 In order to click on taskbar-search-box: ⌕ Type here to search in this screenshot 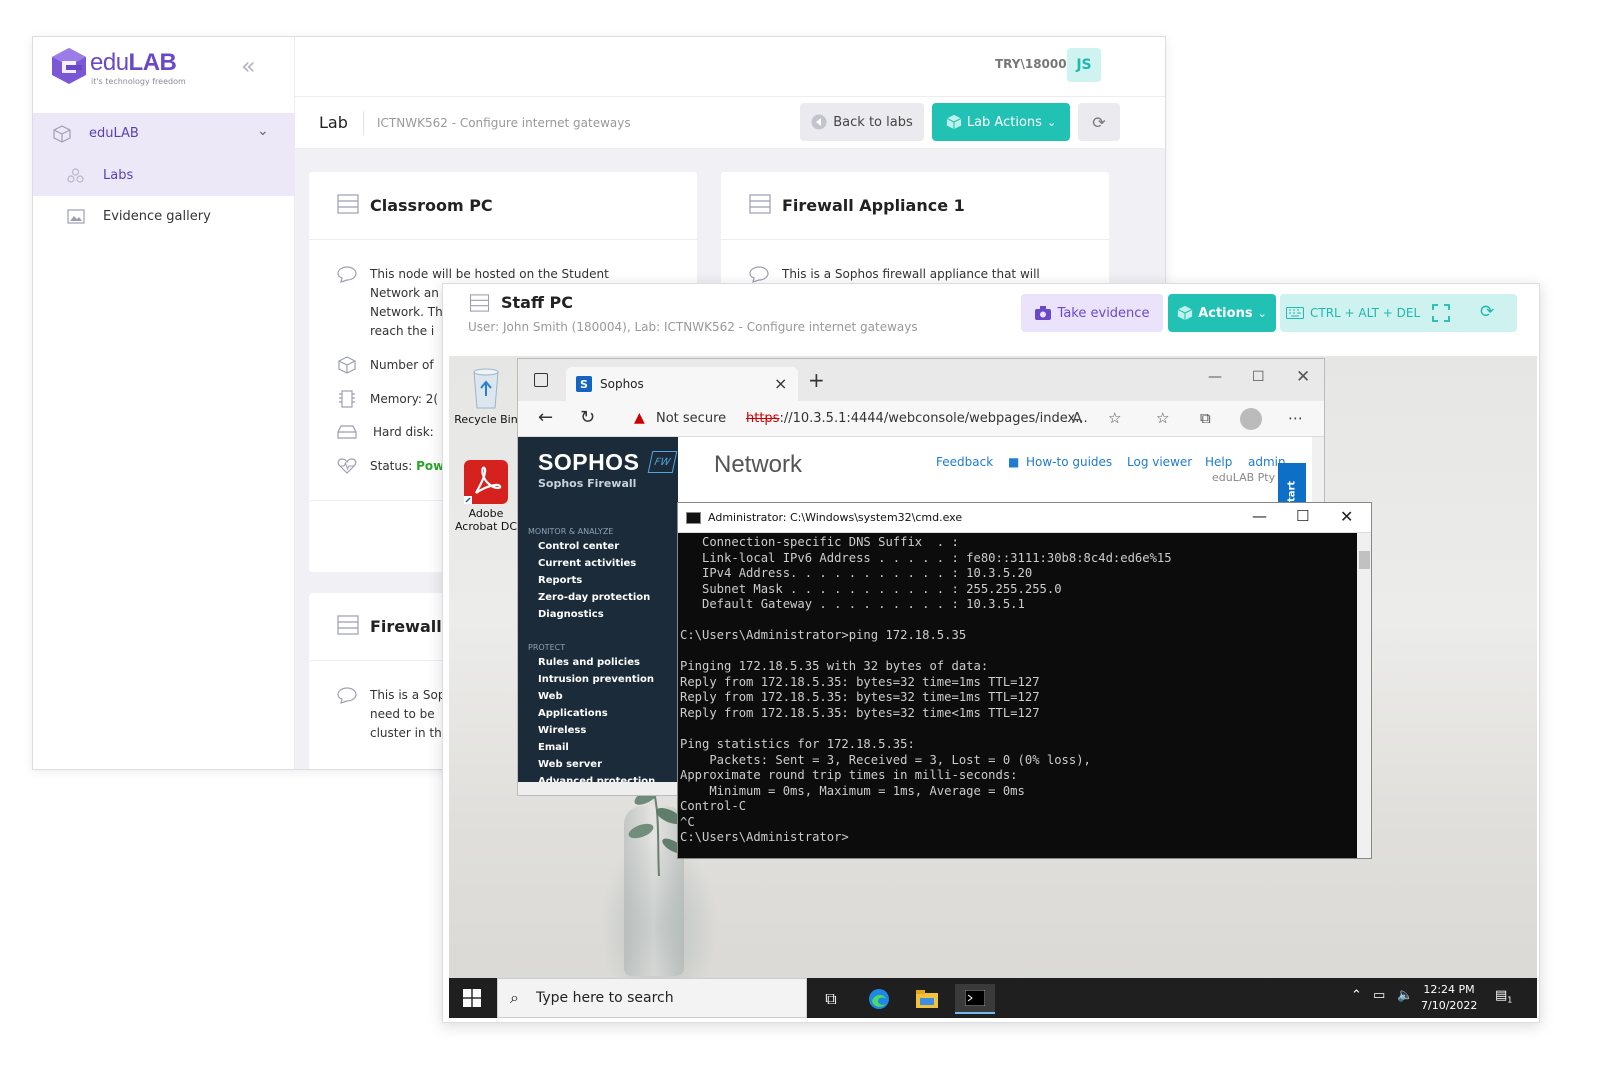, I will do `click(652, 998)`.